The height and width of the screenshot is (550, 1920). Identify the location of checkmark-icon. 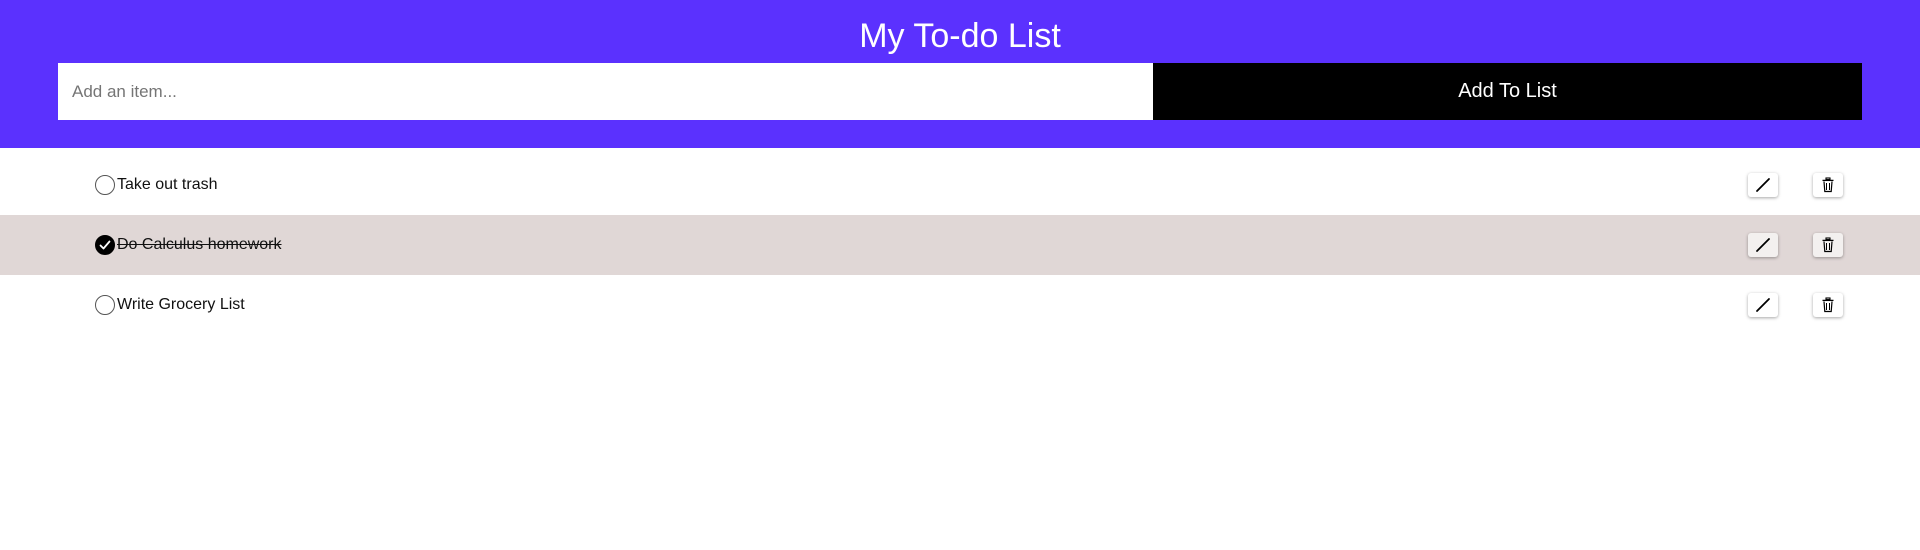
(105, 245).